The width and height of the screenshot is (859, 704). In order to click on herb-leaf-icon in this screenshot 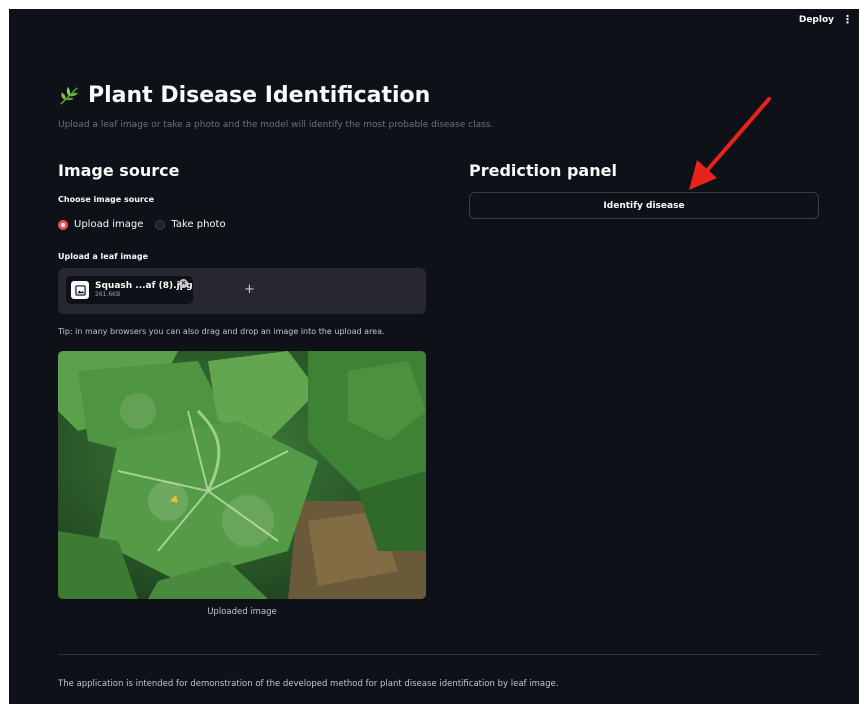, I will do `click(69, 95)`.